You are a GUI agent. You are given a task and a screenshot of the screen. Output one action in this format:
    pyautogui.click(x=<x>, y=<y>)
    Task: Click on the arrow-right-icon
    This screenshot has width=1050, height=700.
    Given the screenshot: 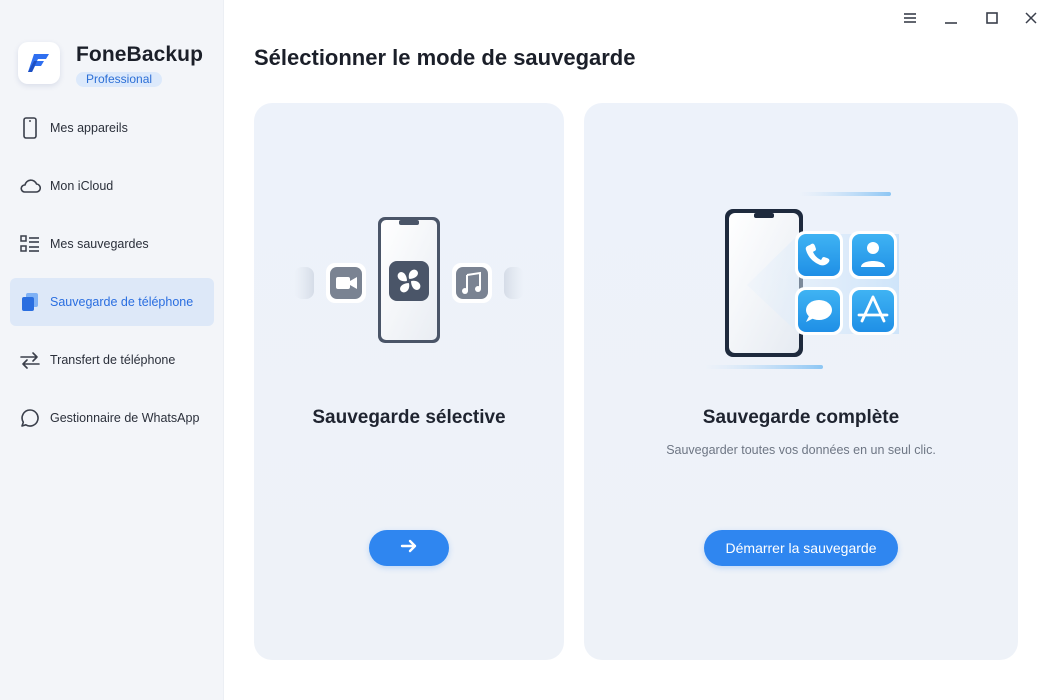 What is the action you would take?
    pyautogui.click(x=409, y=548)
    